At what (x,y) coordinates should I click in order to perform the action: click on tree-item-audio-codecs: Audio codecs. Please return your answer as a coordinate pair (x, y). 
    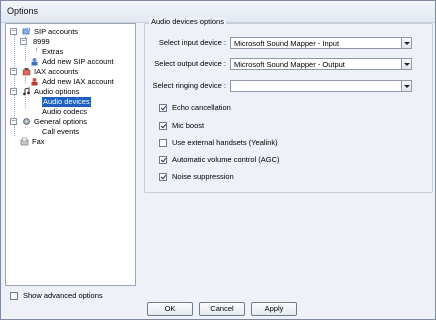
    Looking at the image, I should click on (72, 112).